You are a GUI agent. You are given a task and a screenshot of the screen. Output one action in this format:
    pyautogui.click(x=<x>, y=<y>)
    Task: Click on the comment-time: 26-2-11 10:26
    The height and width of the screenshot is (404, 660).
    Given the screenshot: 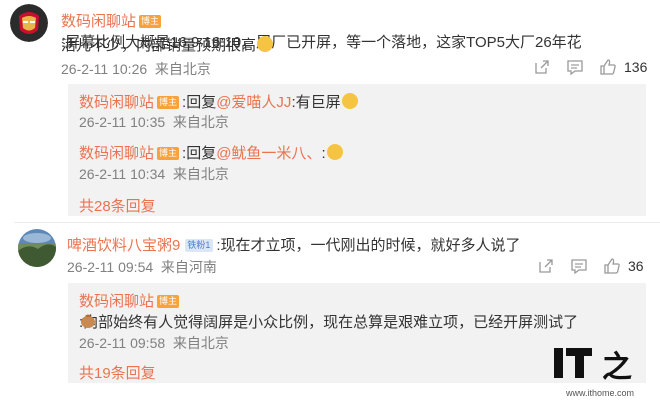 What is the action you would take?
    pyautogui.click(x=104, y=69)
    